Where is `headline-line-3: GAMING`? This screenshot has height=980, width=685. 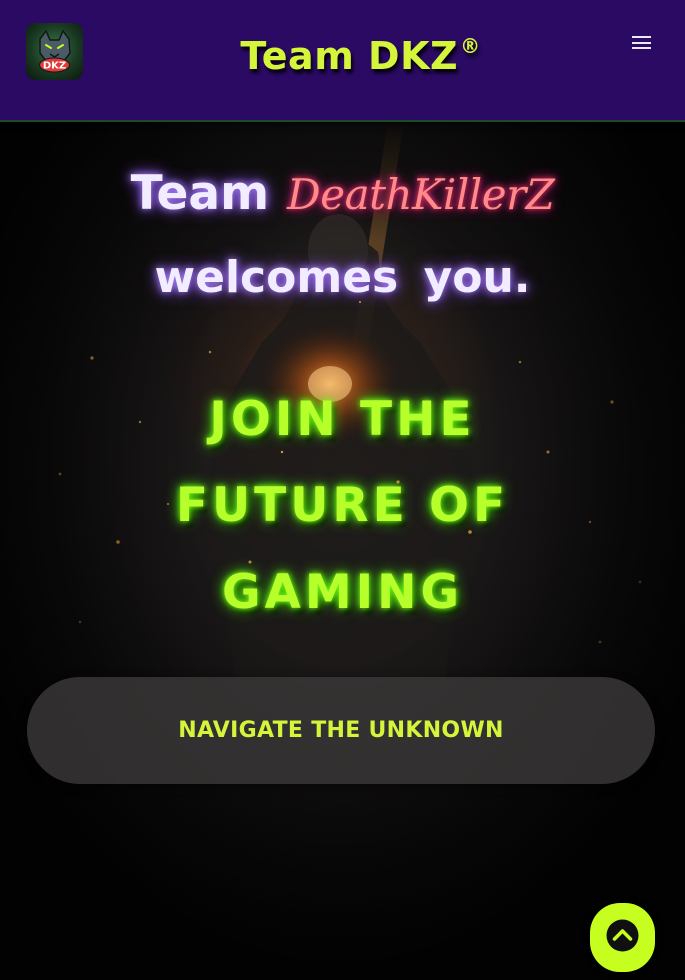
headline-line-3: GAMING is located at coordinates (342, 592).